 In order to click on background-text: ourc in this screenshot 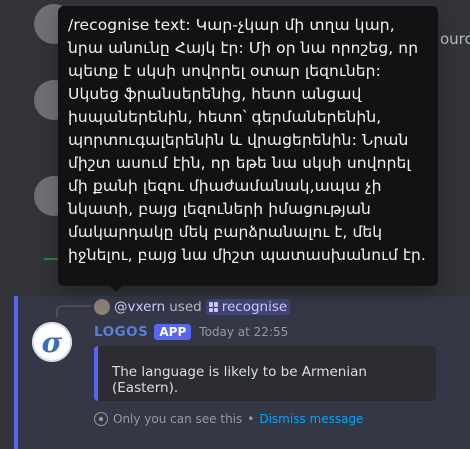, I will do `click(455, 39)`.